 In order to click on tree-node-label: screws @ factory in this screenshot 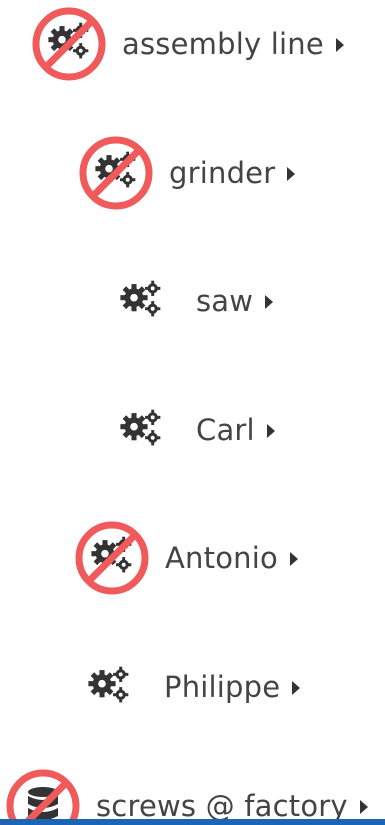, I will do `click(222, 805)`.